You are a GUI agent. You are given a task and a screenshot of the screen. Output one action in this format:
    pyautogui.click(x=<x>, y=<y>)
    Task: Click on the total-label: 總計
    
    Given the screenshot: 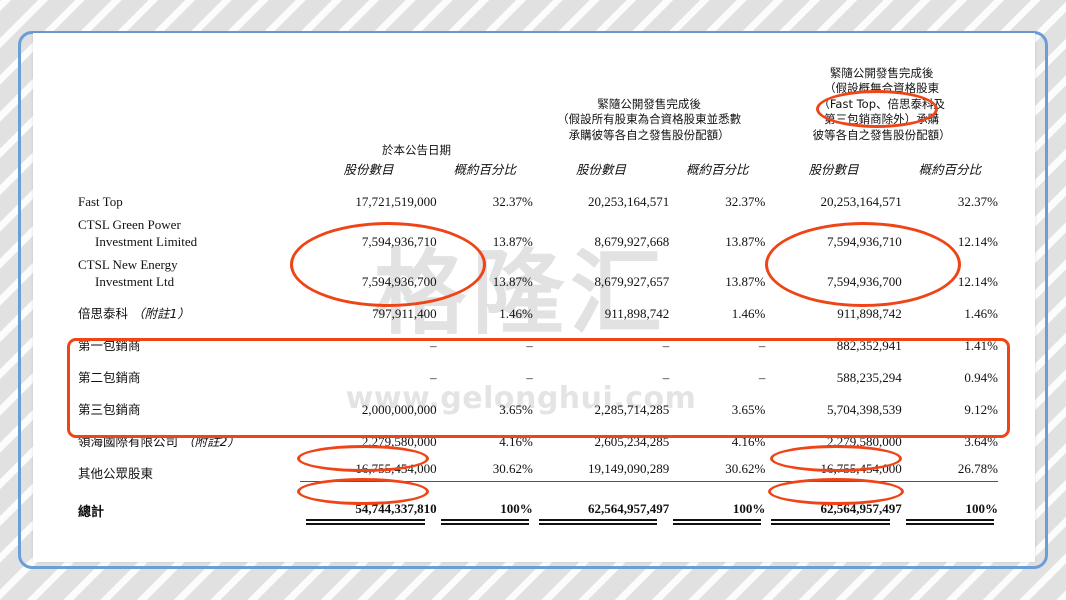 What is the action you would take?
    pyautogui.click(x=91, y=512)
    